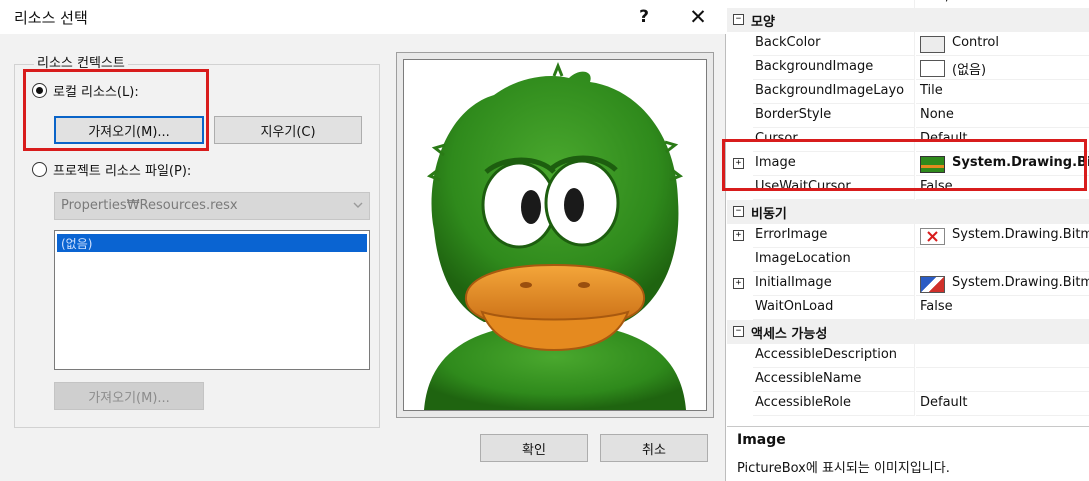 This screenshot has height=481, width=1089. I want to click on property-row: Cursor Default, so click(908, 140).